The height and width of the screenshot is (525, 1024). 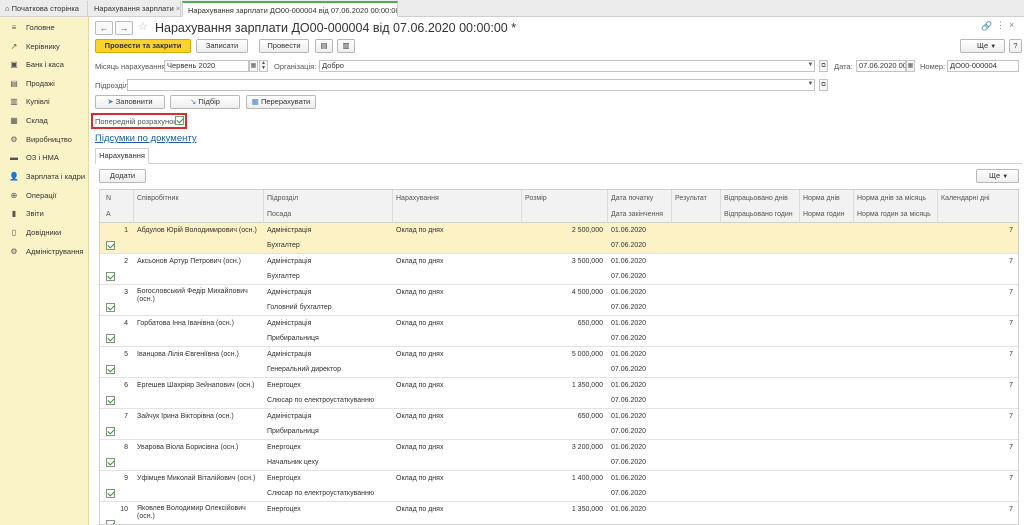 What do you see at coordinates (281, 102) in the screenshot?
I see `recalculate-button: ▦ Перерахувати` at bounding box center [281, 102].